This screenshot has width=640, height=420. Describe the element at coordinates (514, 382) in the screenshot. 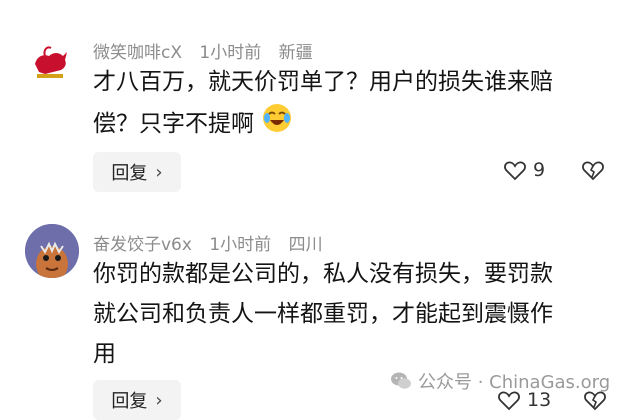

I see `watermark-text: 公众号 · ChinaGas.org` at that location.